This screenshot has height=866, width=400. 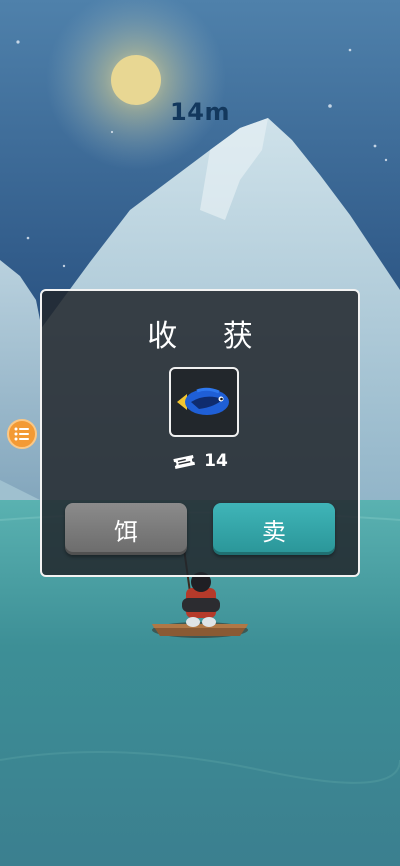 I want to click on blue-tang-fish-icon, so click(x=203, y=401).